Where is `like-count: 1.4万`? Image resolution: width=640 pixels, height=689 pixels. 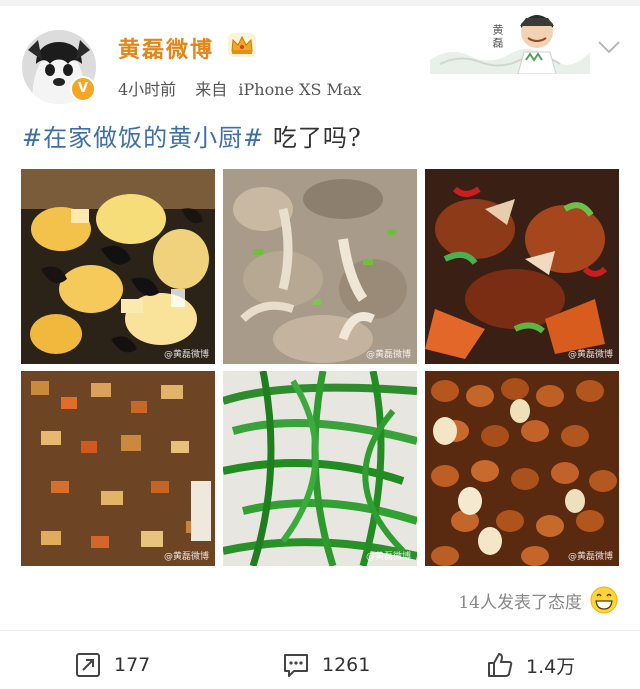
like-count: 1.4万 is located at coordinates (551, 666).